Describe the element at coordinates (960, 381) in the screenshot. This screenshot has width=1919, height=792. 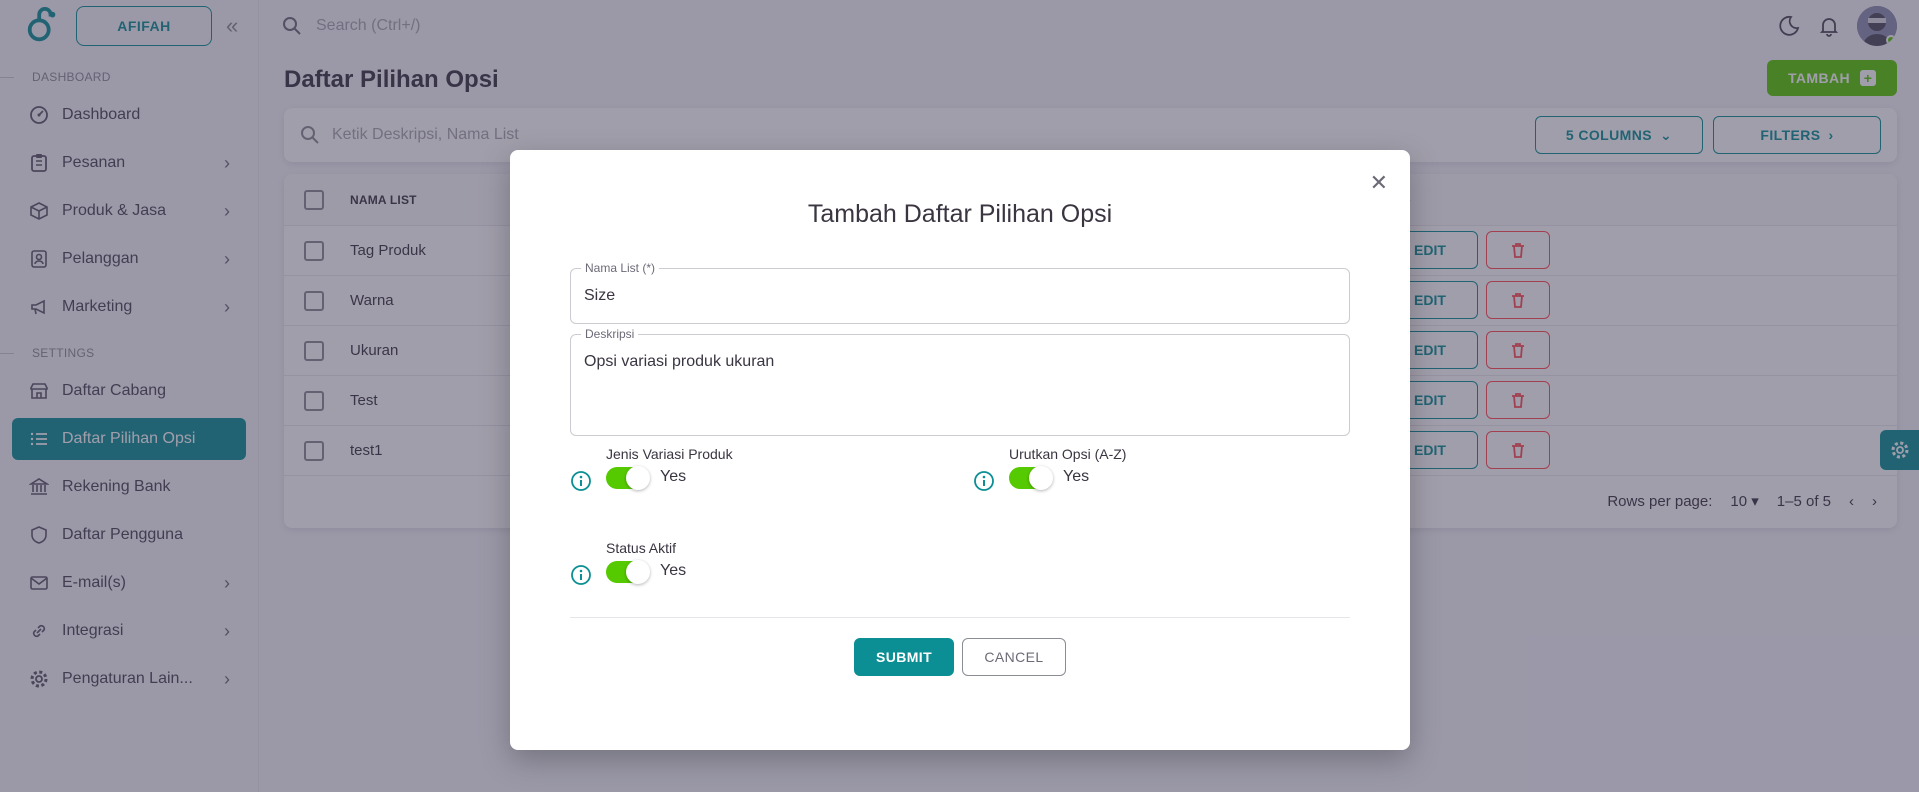
I see `deskripsi-field: Deskripsi Opsi variasi produk ukuran` at that location.